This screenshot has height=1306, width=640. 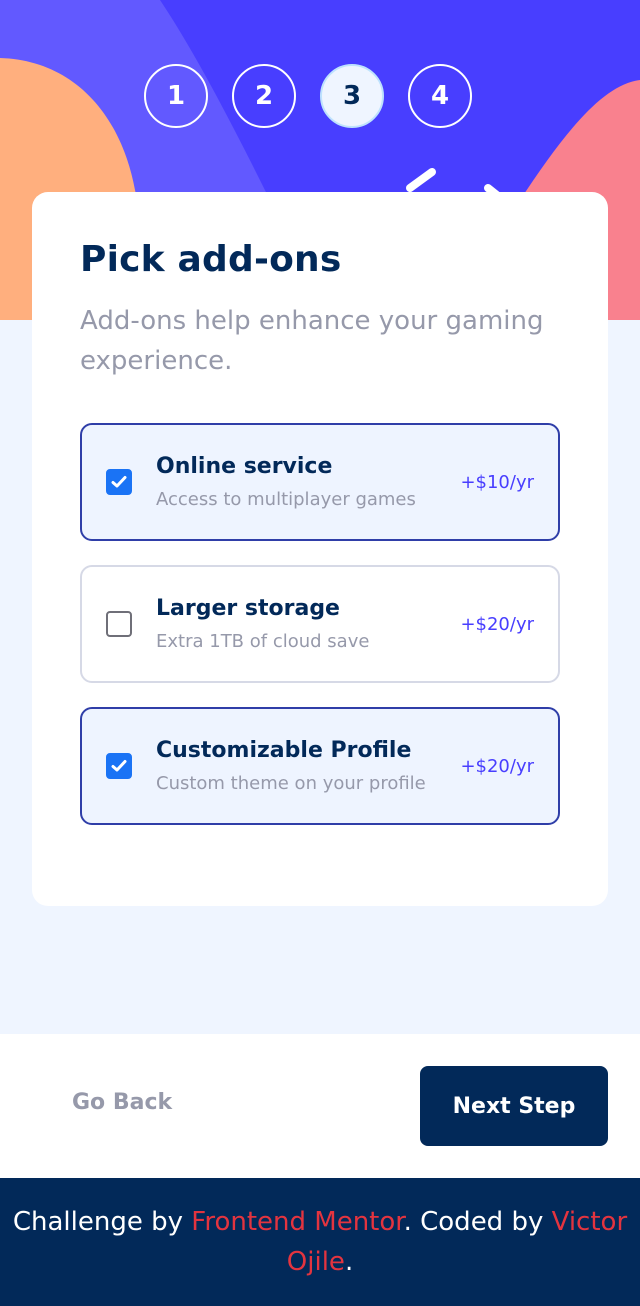 I want to click on bottom-nav: Go Back Next Step, so click(x=320, y=1106).